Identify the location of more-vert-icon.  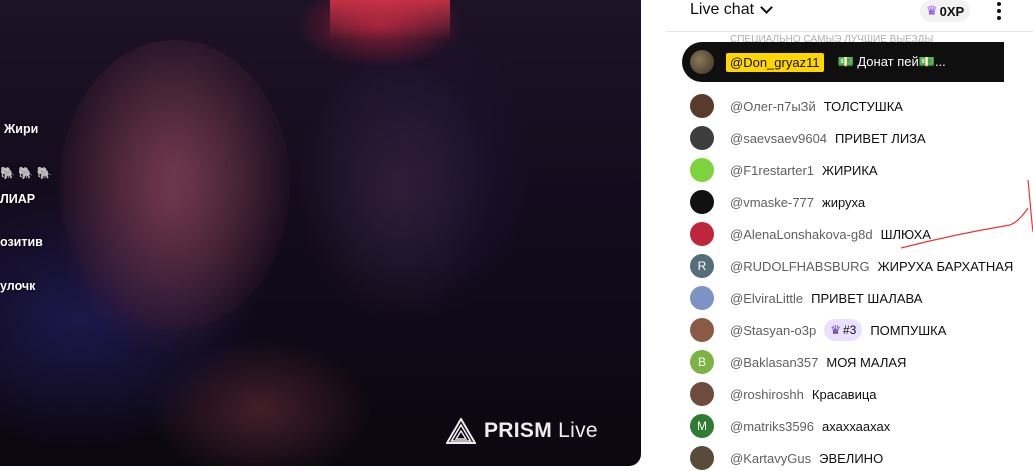
(999, 11).